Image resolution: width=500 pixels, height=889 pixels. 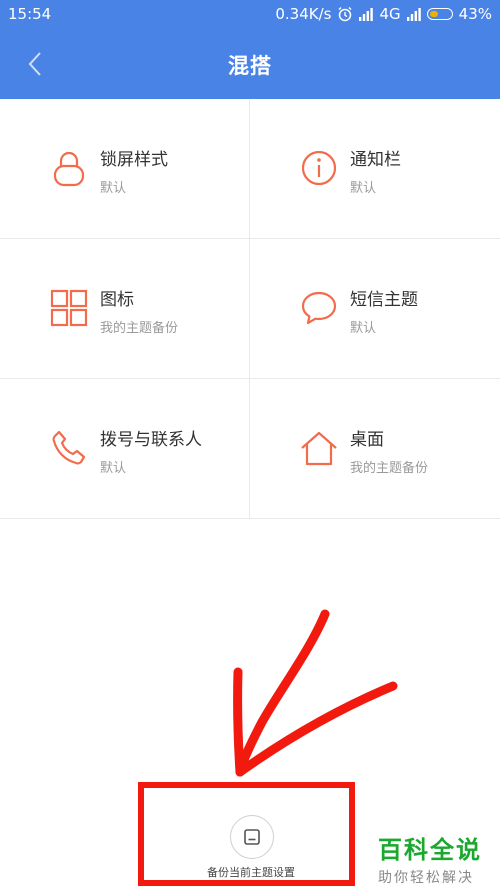 I want to click on save-icon, so click(x=252, y=837).